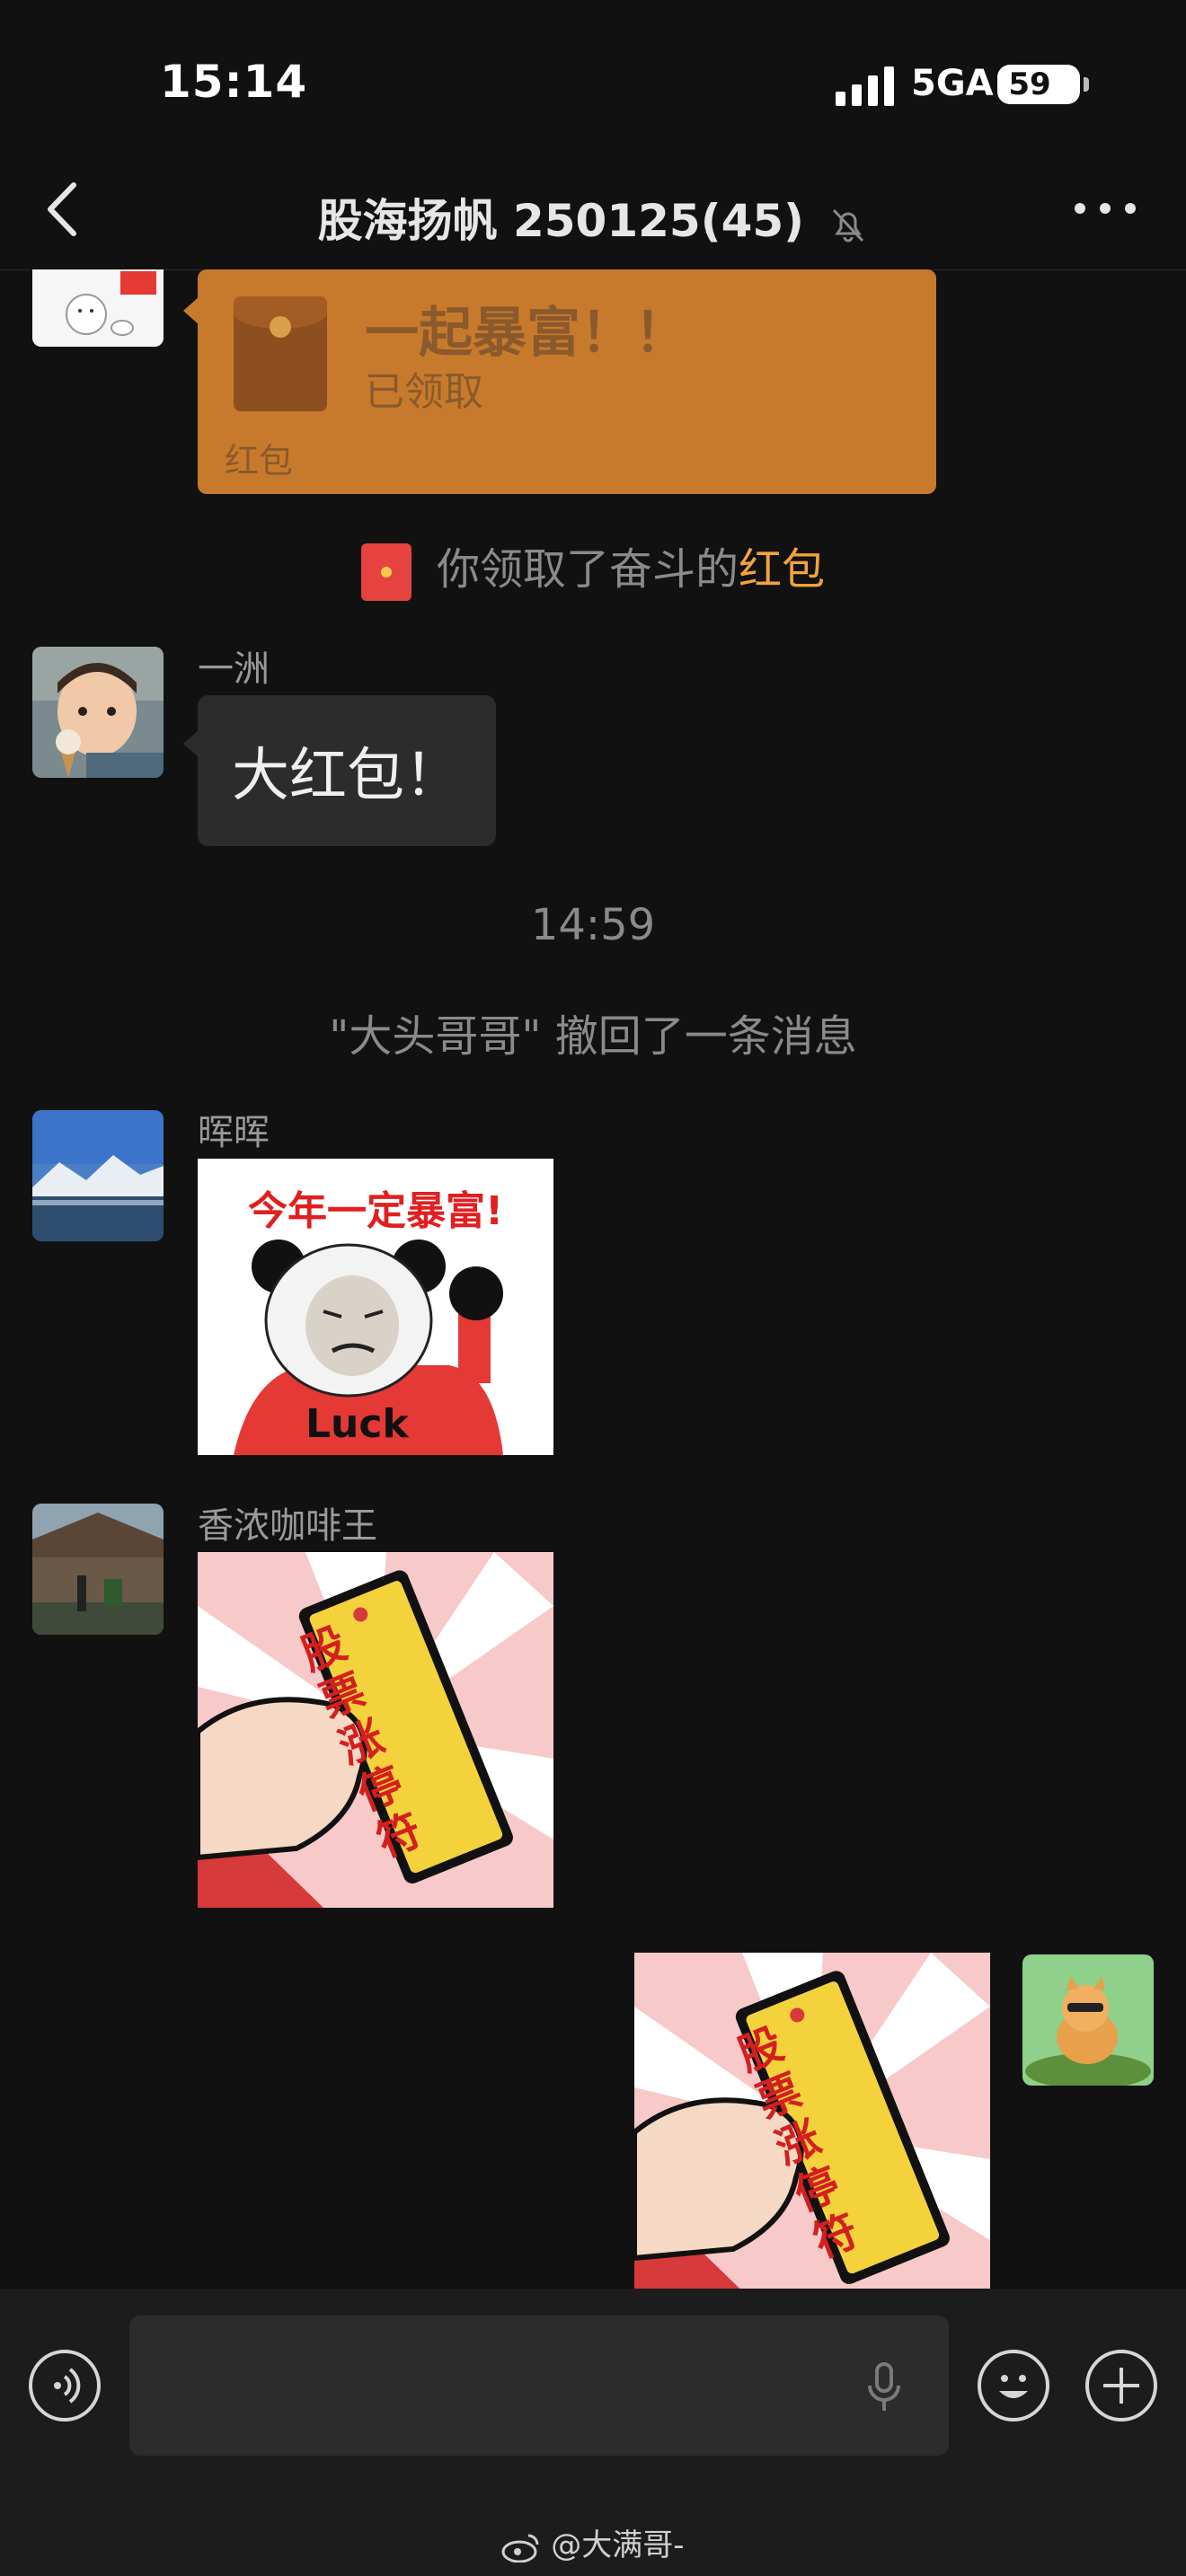 The width and height of the screenshot is (1186, 2576). I want to click on weibo-icon, so click(520, 2548).